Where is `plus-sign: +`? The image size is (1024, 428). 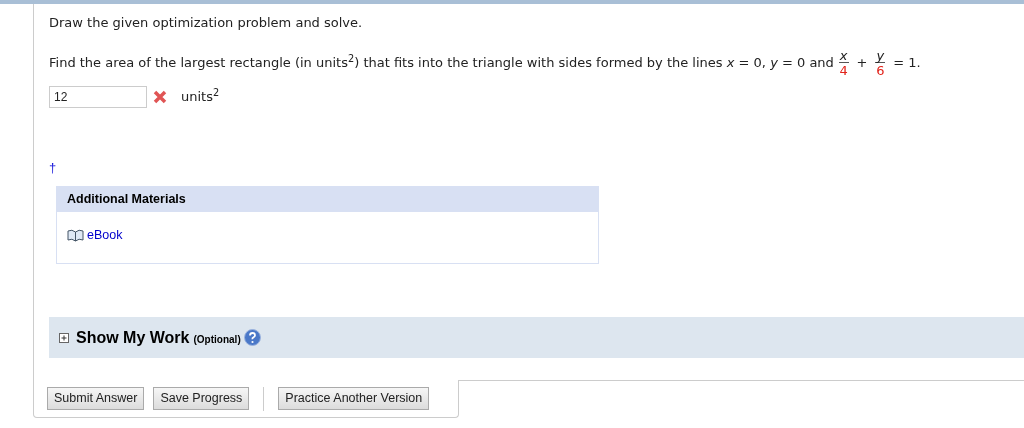
plus-sign: + is located at coordinates (862, 62).